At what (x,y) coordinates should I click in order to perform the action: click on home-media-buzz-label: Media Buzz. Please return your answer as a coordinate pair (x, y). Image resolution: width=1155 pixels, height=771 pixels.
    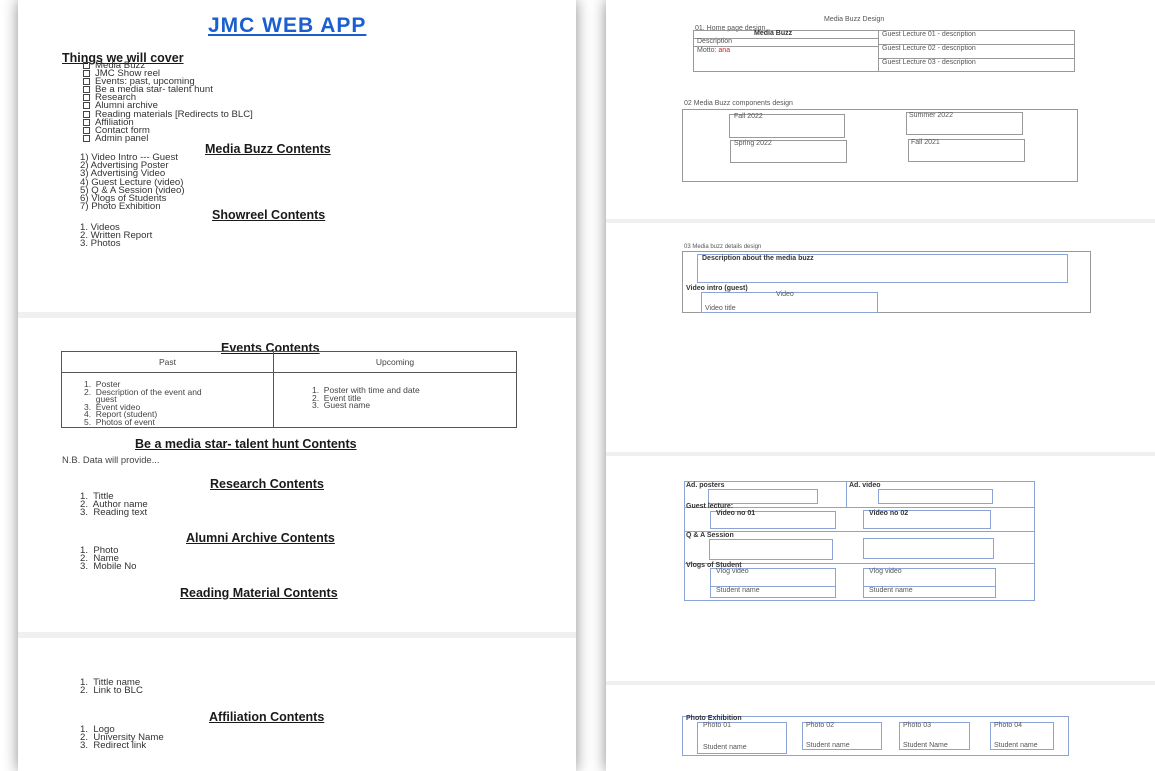
    Looking at the image, I should click on (773, 33).